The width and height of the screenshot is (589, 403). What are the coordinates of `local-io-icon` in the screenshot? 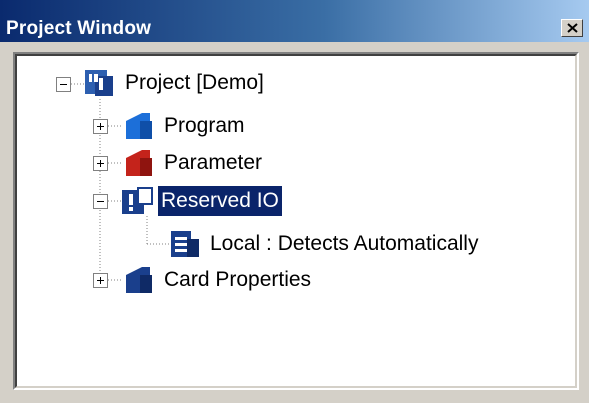 It's located at (185, 244).